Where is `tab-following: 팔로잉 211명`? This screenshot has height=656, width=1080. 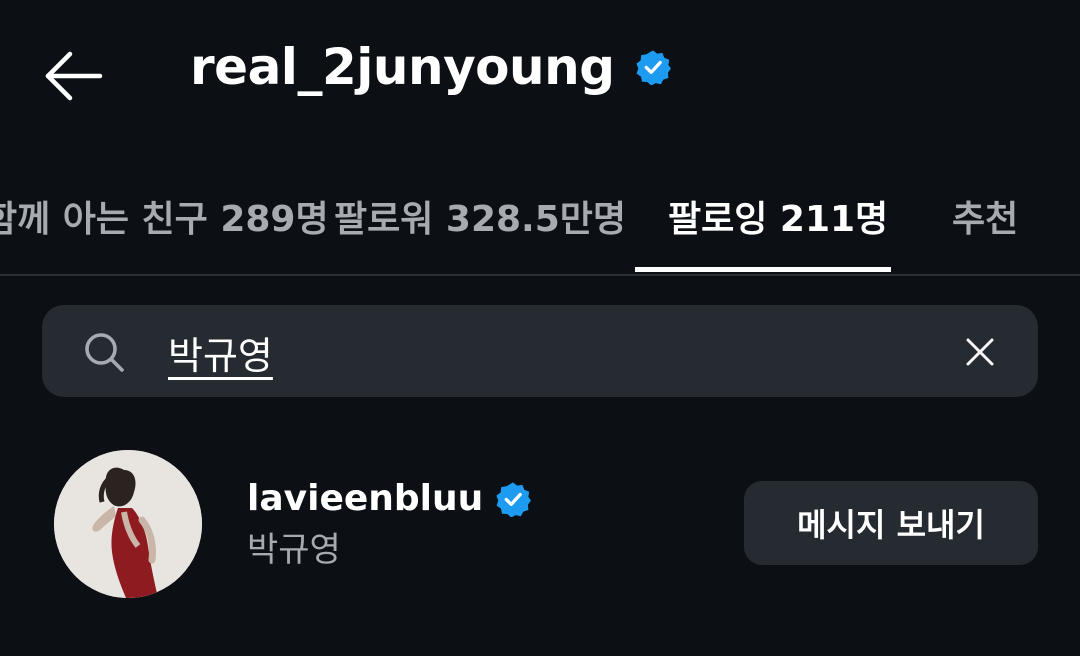 tab-following: 팔로잉 211명 is located at coordinates (778, 216).